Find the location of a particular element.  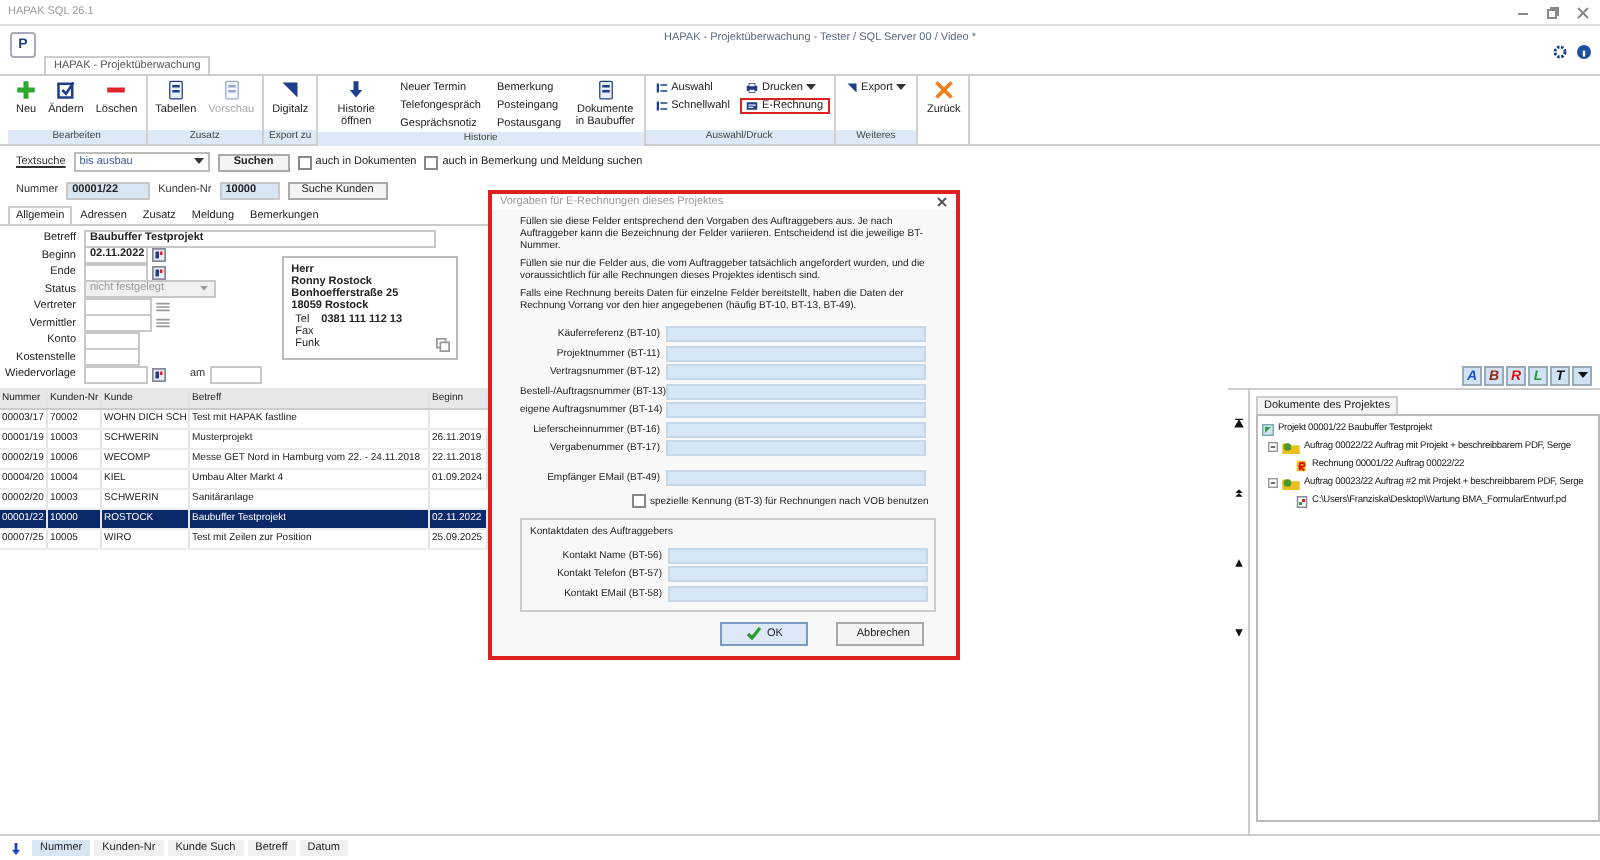

settings-icon is located at coordinates (1560, 52).